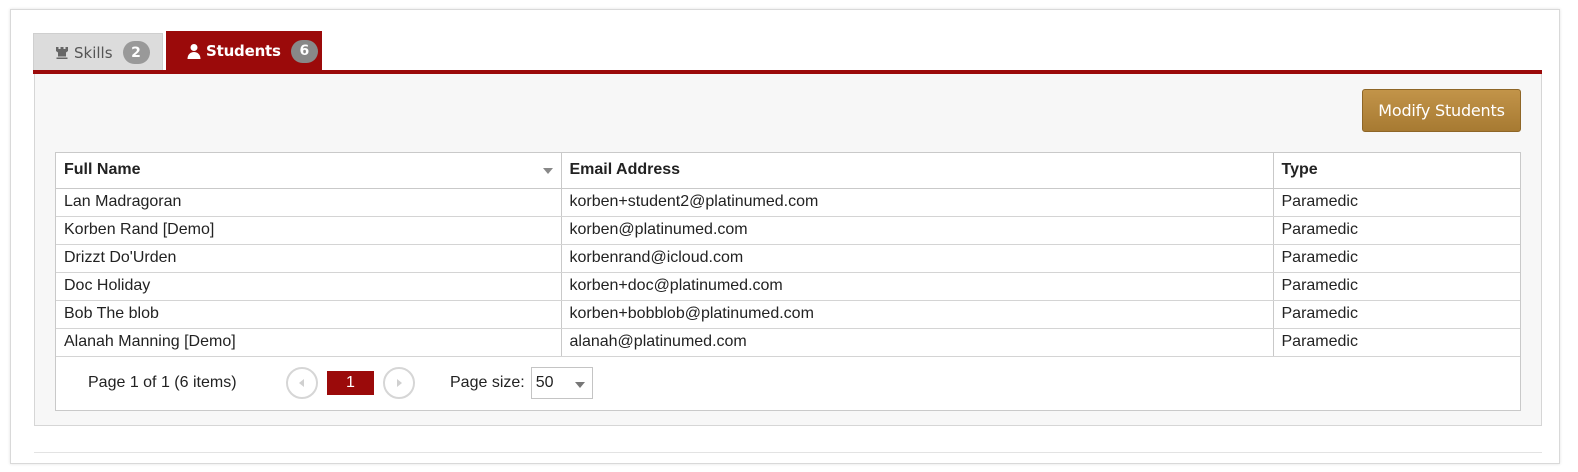 Image resolution: width=1578 pixels, height=472 pixels. Describe the element at coordinates (788, 452) in the screenshot. I see `divider` at that location.